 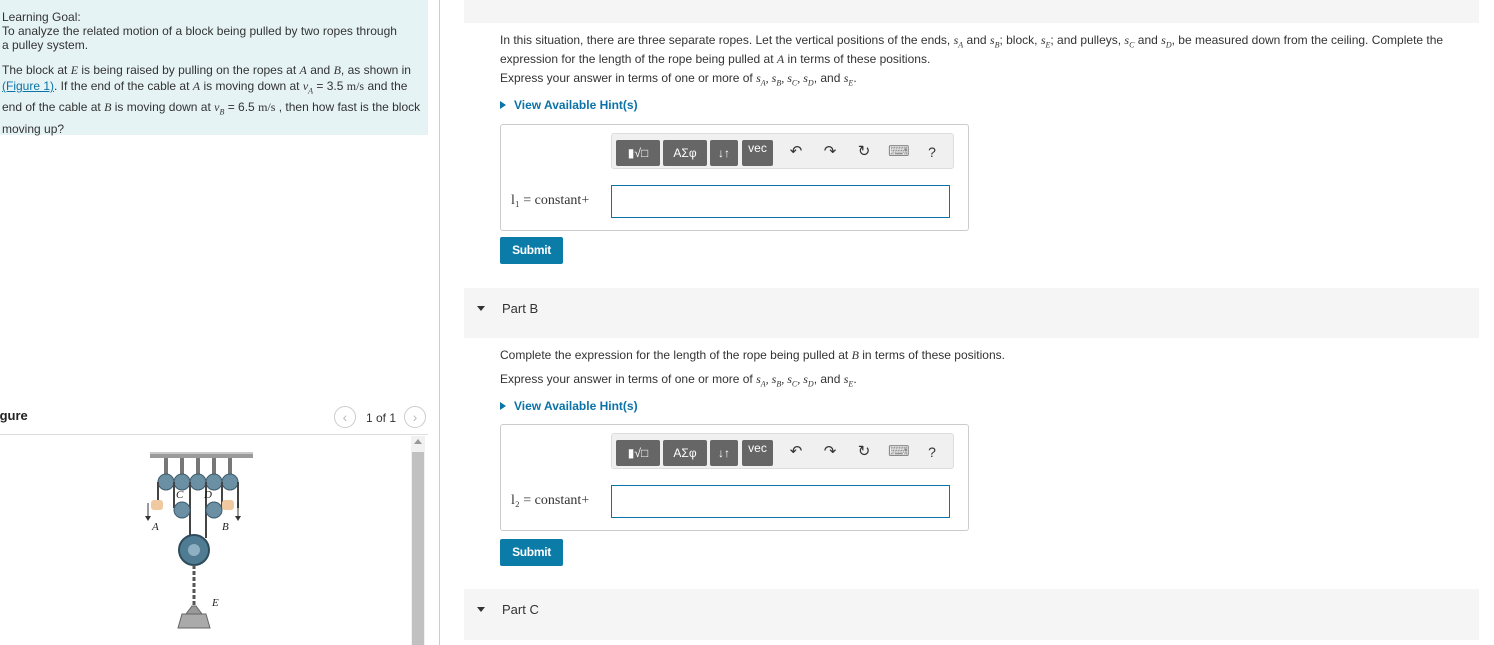 I want to click on figure-scrollbar, so click(x=418, y=540).